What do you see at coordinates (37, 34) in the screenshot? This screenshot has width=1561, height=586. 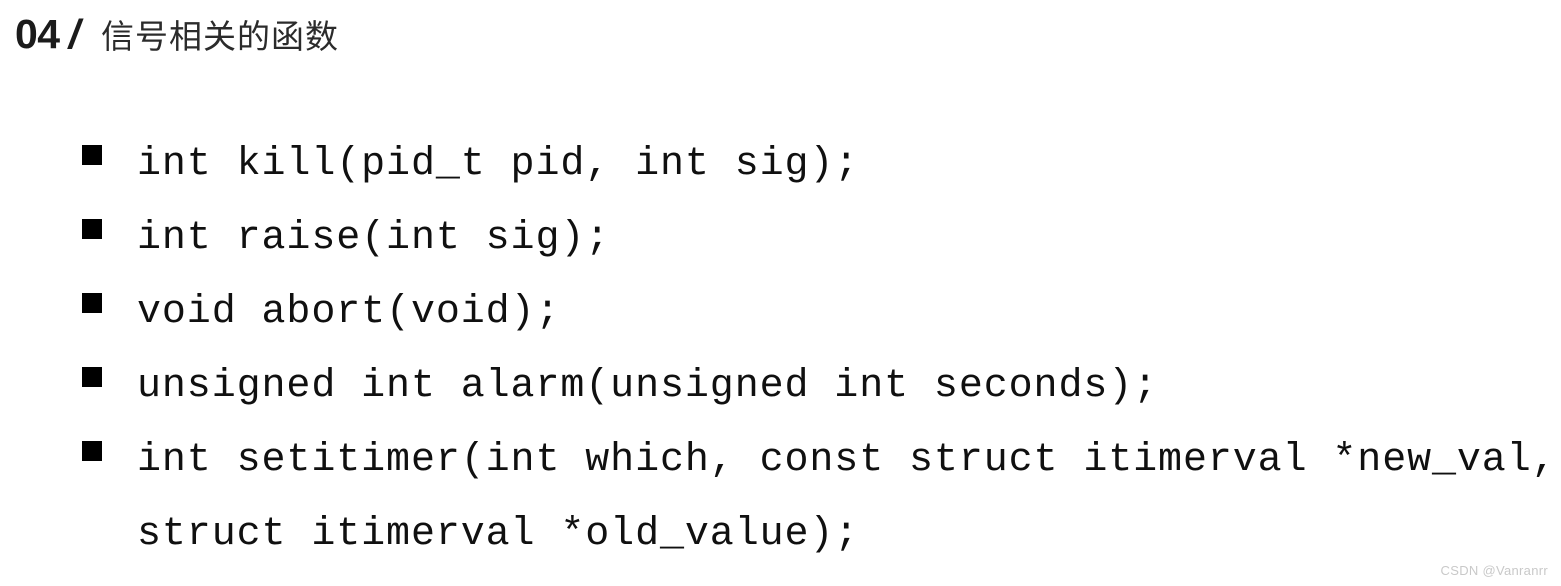 I see `section-number: 04` at bounding box center [37, 34].